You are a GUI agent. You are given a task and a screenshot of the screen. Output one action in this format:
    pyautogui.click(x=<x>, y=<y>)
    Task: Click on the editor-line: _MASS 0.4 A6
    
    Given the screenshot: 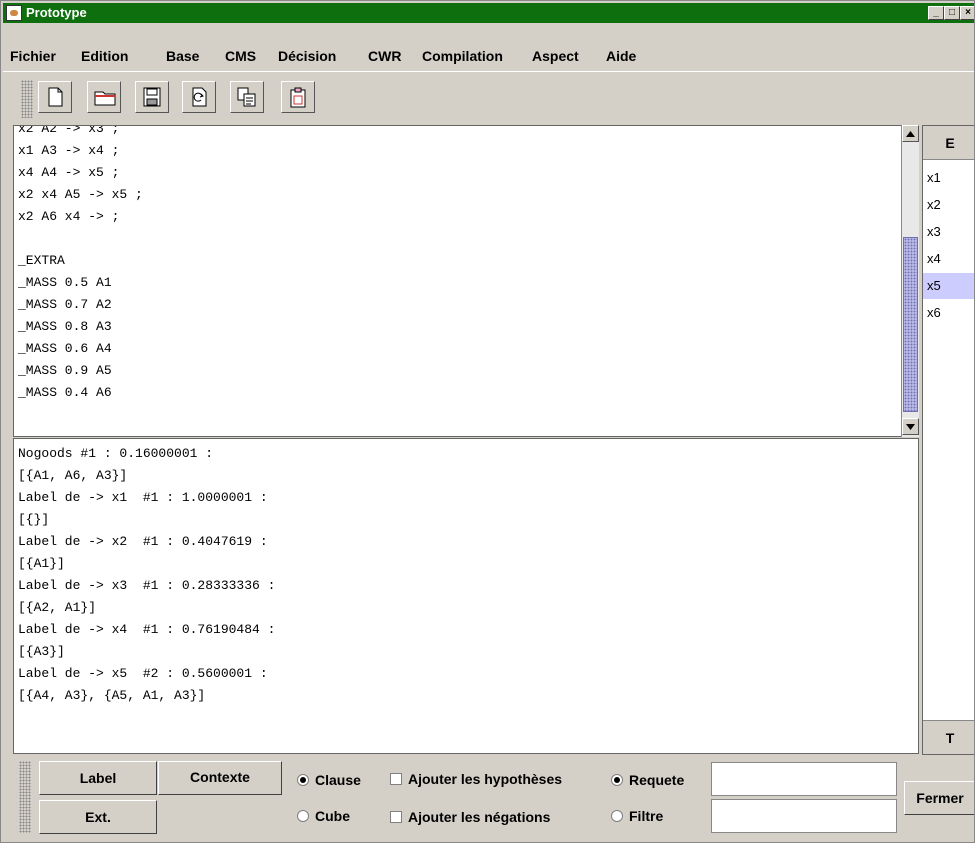 What is the action you would take?
    pyautogui.click(x=65, y=392)
    